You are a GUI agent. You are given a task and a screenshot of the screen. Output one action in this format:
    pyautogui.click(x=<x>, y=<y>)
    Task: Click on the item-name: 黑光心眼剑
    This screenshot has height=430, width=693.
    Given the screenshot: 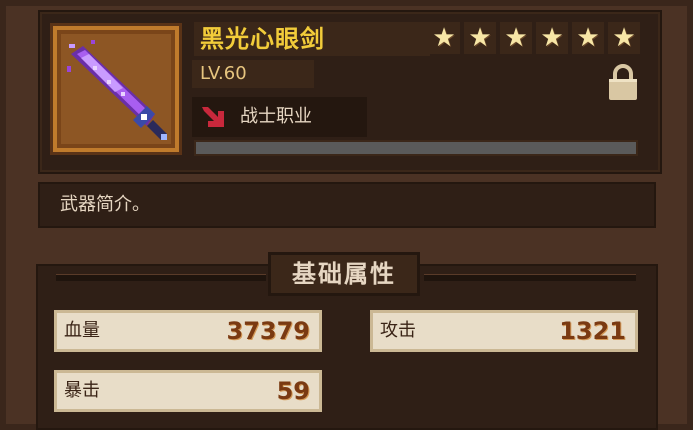 What is the action you would take?
    pyautogui.click(x=312, y=39)
    